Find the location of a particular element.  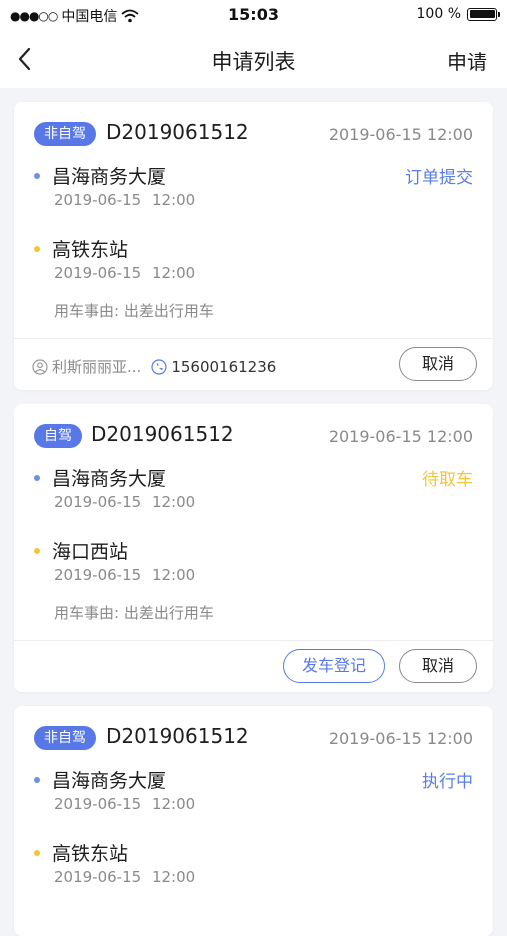

destination-stop: 海口西站 2019-06-15 12:00 is located at coordinates (253, 562).